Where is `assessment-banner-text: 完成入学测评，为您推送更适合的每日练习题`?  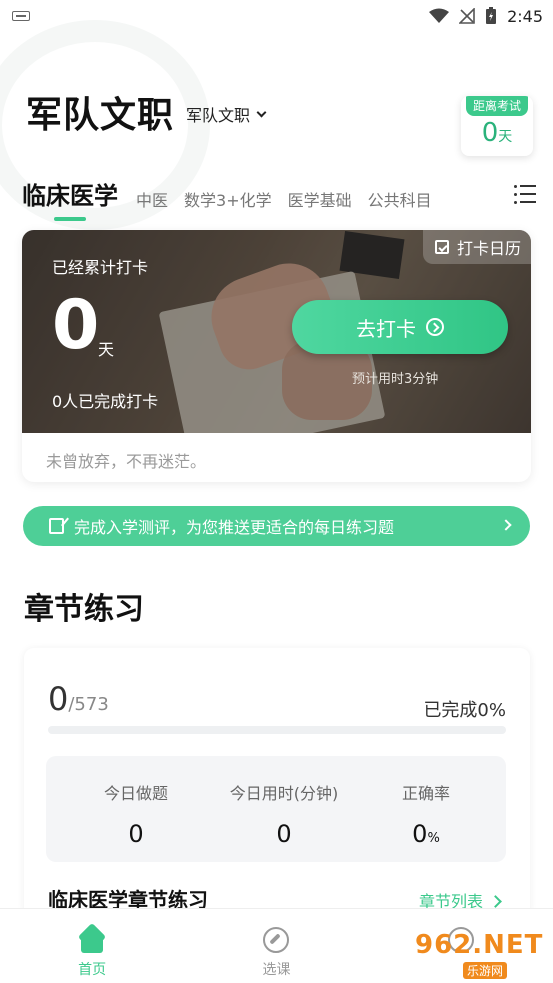 assessment-banner-text: 完成入学测评，为您推送更适合的每日练习题 is located at coordinates (234, 527).